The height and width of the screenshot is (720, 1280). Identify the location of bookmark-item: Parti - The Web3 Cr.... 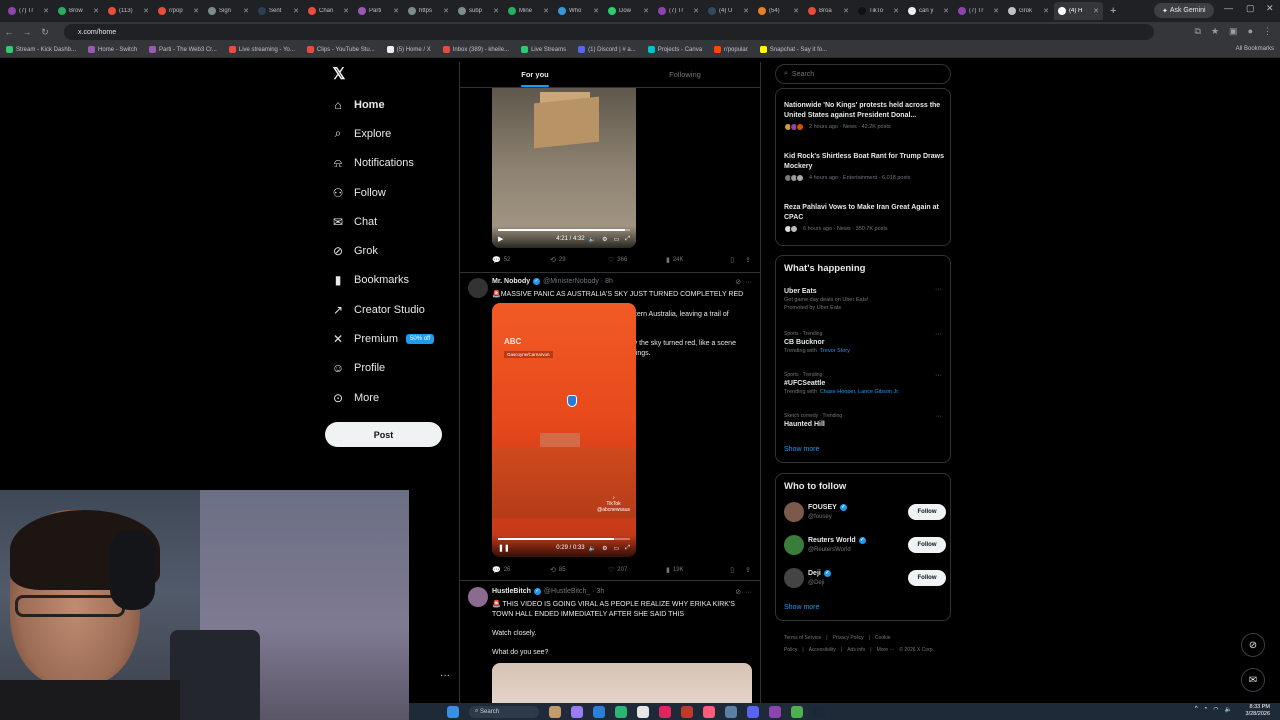
(183, 49).